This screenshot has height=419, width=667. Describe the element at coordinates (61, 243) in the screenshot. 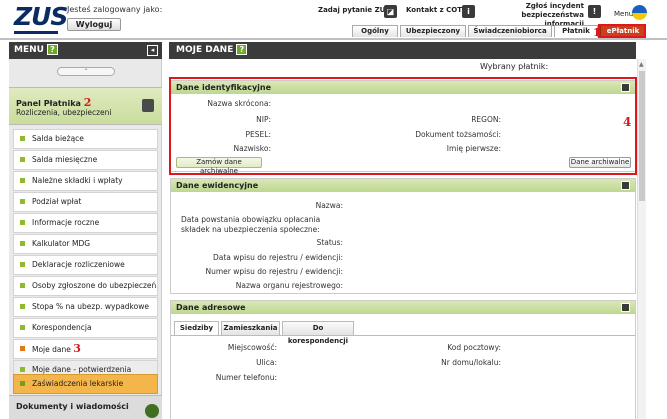

I see `sidebar-item-label: Kalkulator MDG` at that location.